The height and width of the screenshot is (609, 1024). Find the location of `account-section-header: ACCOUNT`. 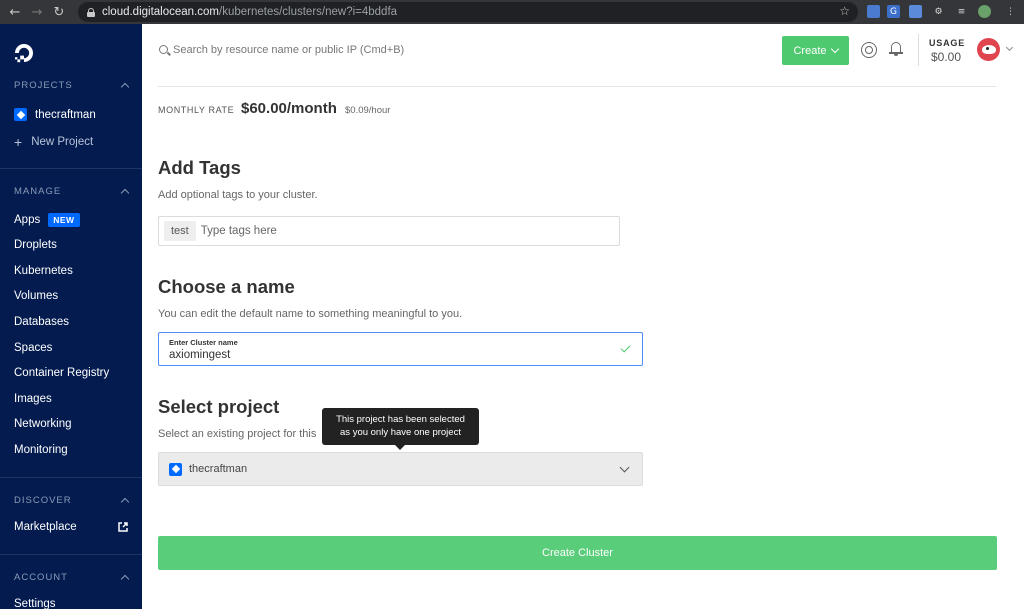

account-section-header: ACCOUNT is located at coordinates (72, 578).